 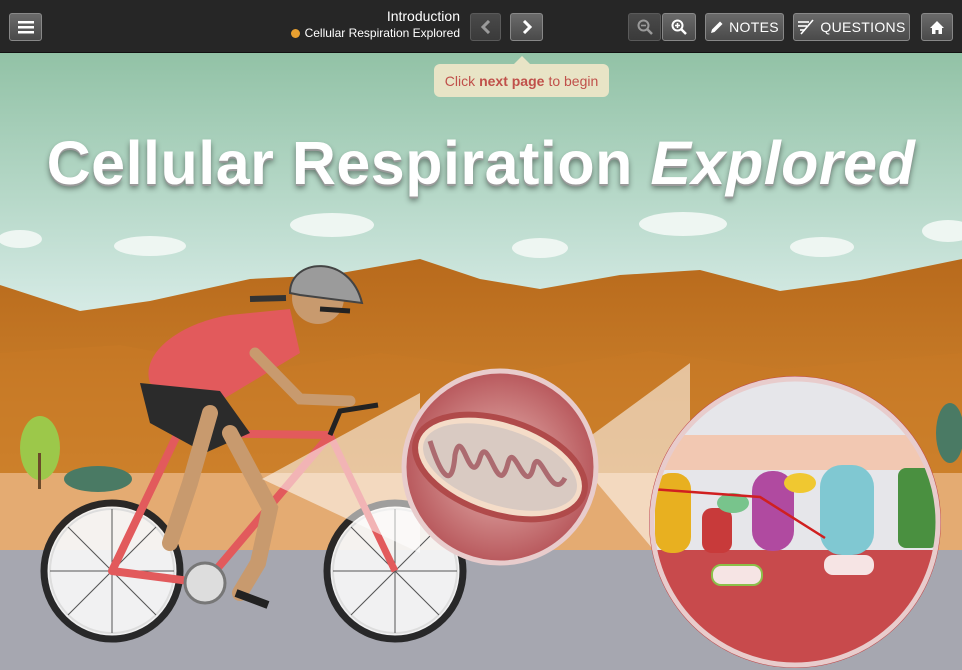 I want to click on home-icon, so click(x=937, y=27).